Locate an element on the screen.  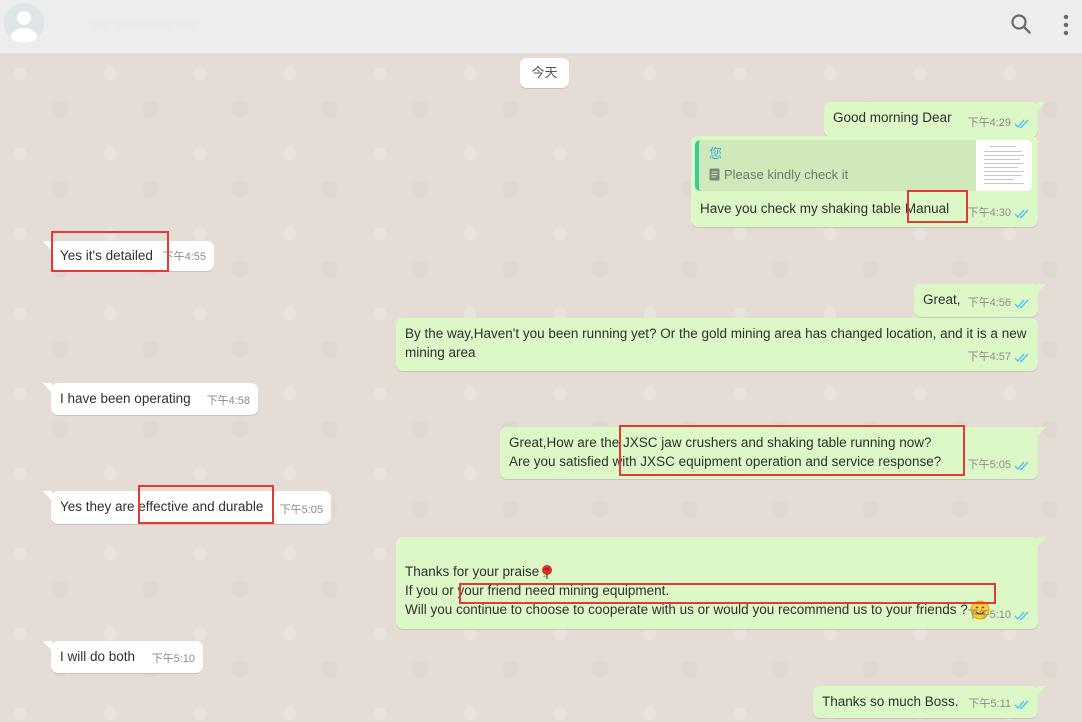
message-text: Have you check my shaking table Manual is located at coordinates (825, 208).